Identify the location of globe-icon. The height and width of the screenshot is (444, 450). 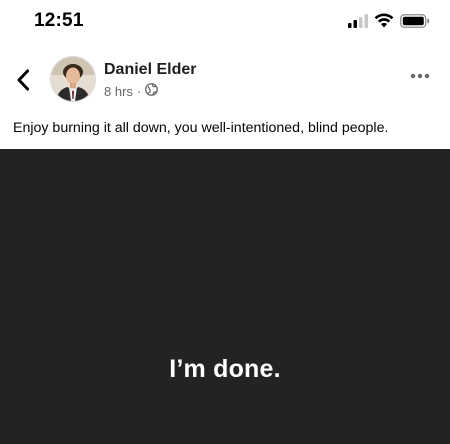
(152, 91).